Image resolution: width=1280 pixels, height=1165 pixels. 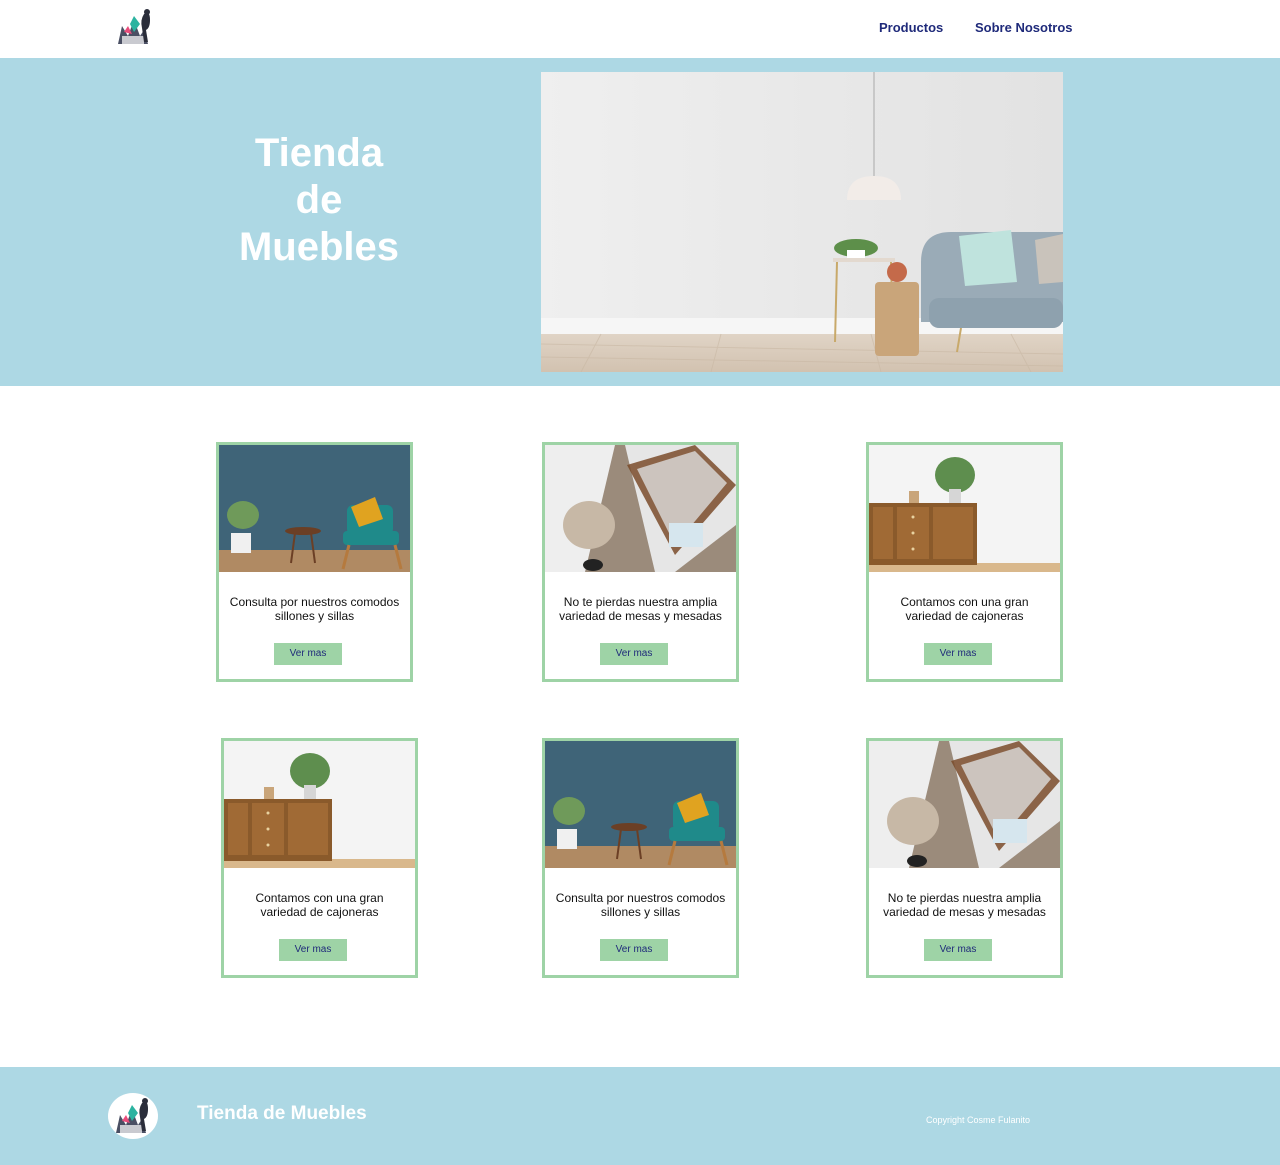 I want to click on hero-title: Tienda de Muebles, so click(x=319, y=200).